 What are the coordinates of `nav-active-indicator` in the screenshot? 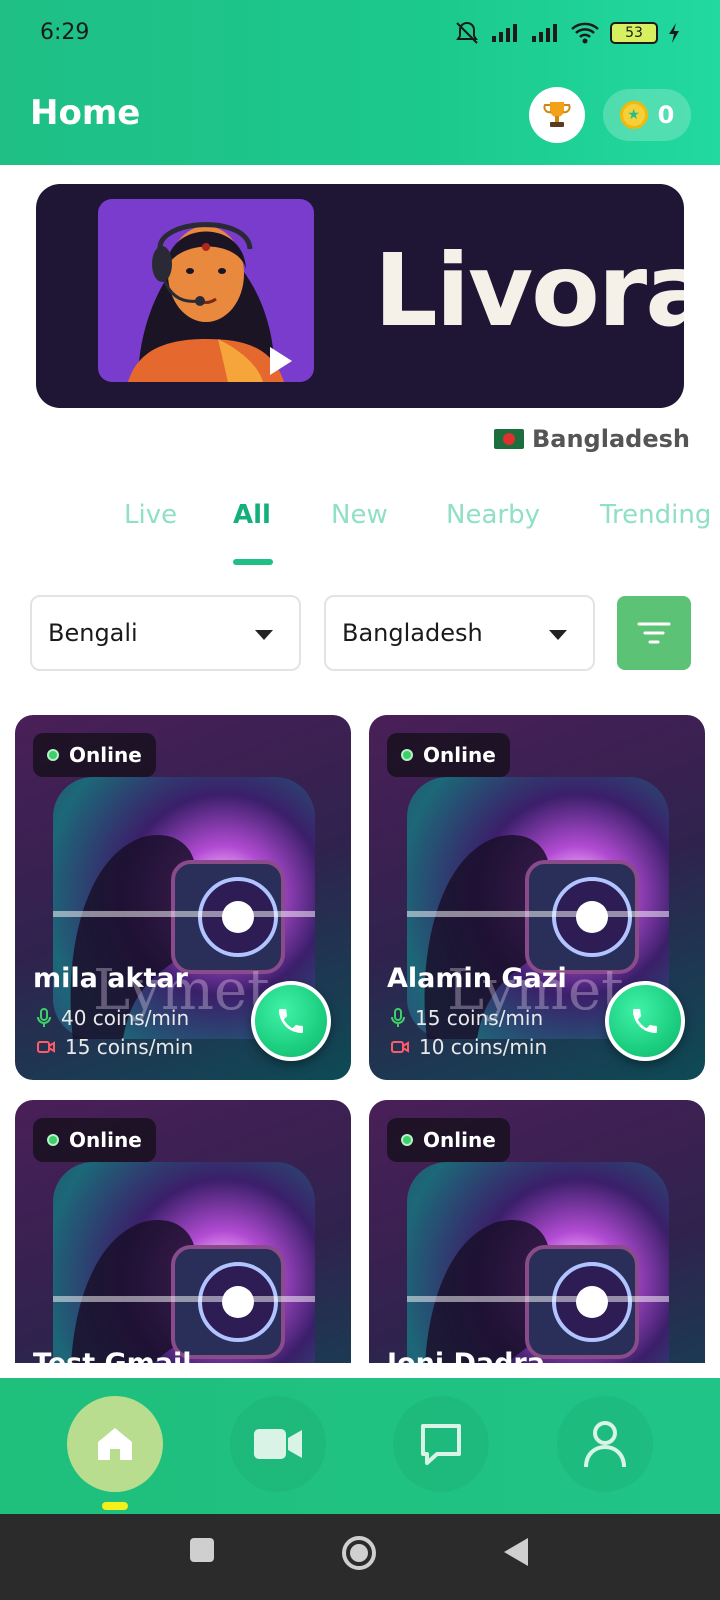 It's located at (115, 1506).